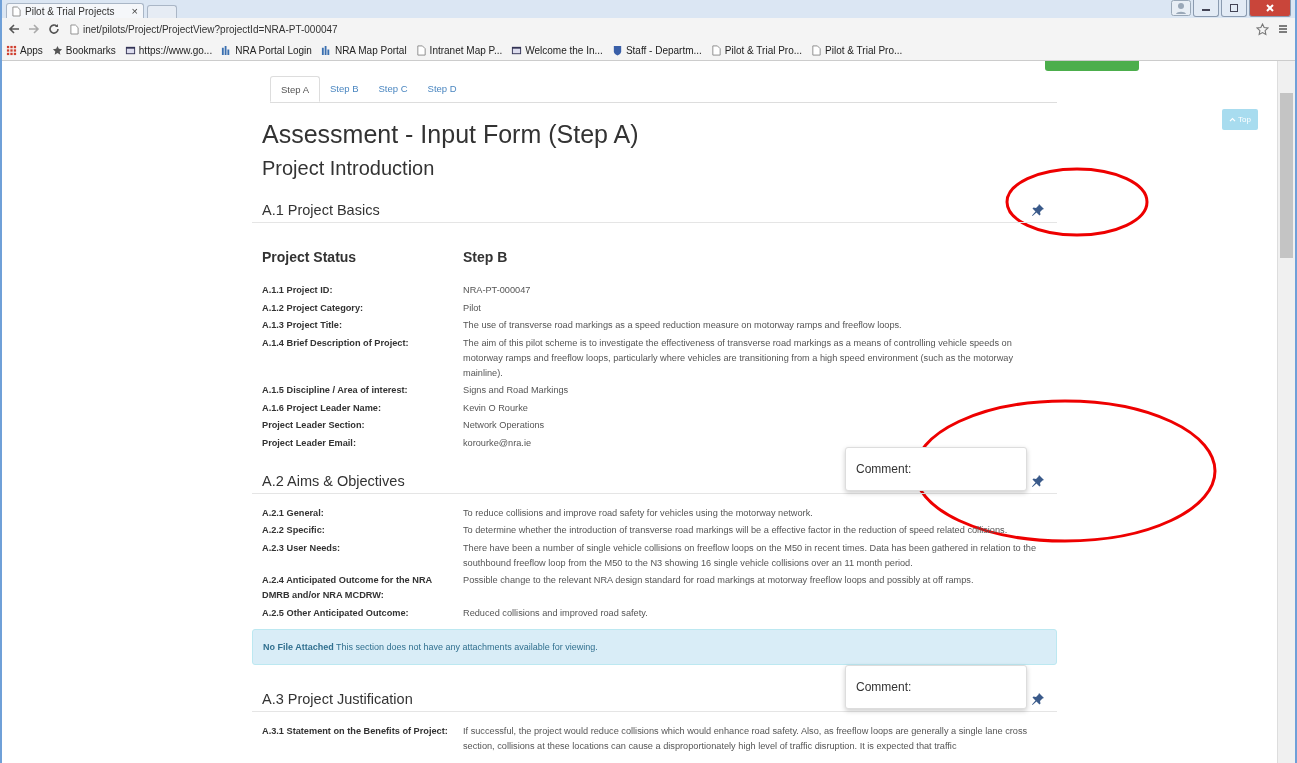 This screenshot has height=763, width=1297. Describe the element at coordinates (617, 50) in the screenshot. I see `shield-icon` at that location.